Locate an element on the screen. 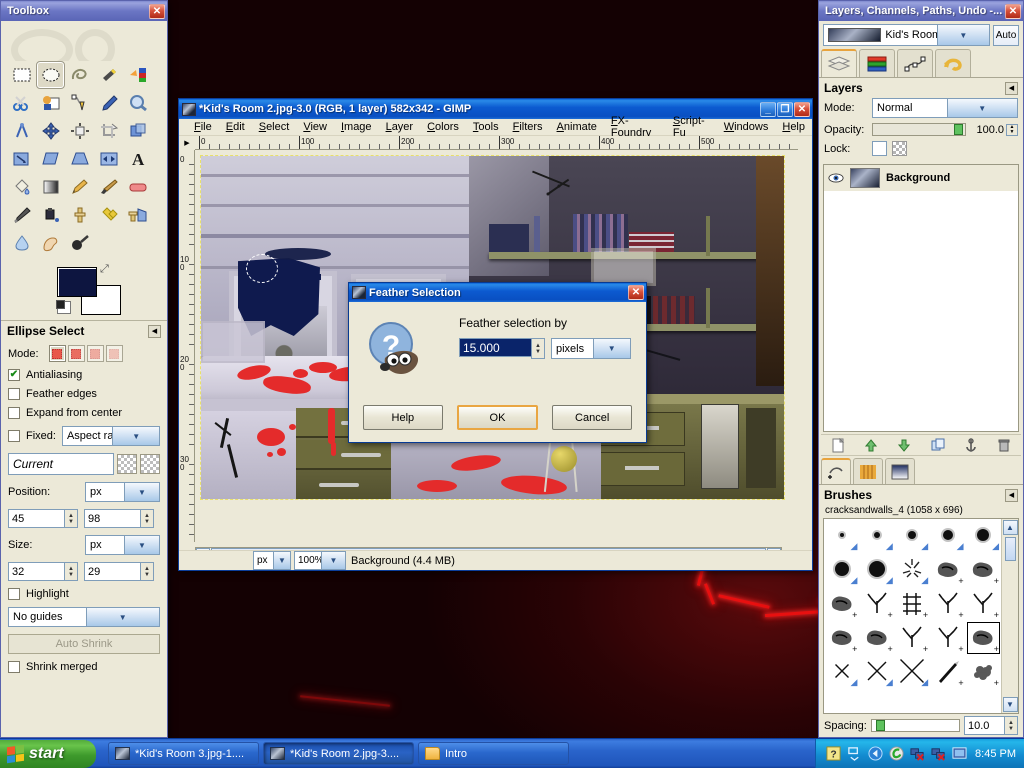 This screenshot has width=1024, height=768. blend-tool is located at coordinates (50, 187).